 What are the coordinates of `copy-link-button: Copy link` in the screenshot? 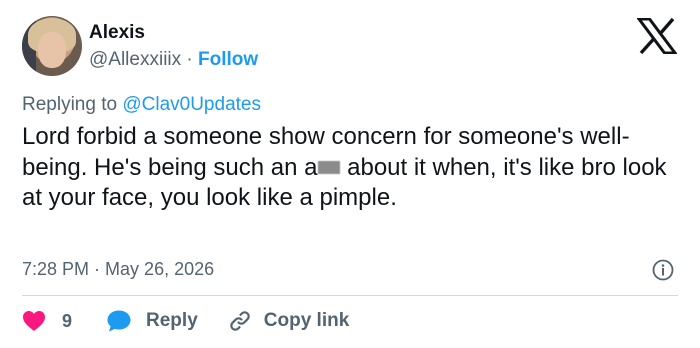 It's located at (289, 321).